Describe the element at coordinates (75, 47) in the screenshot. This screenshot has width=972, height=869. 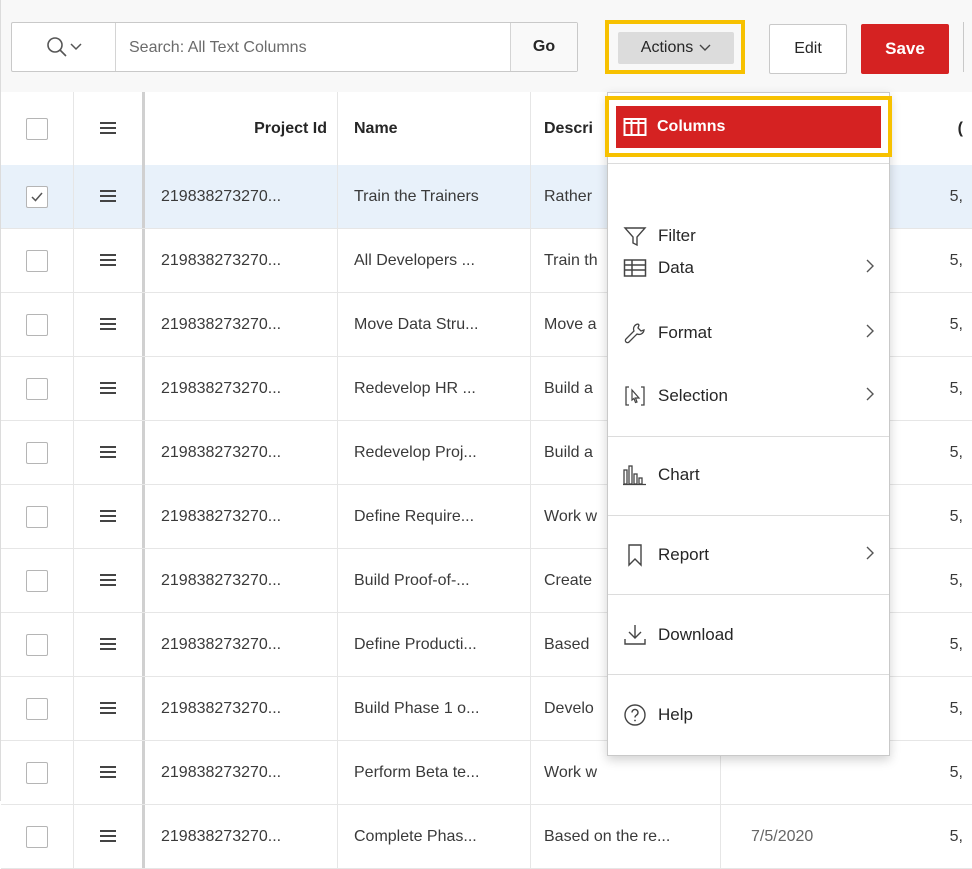
I see `chevron-down-icon` at that location.